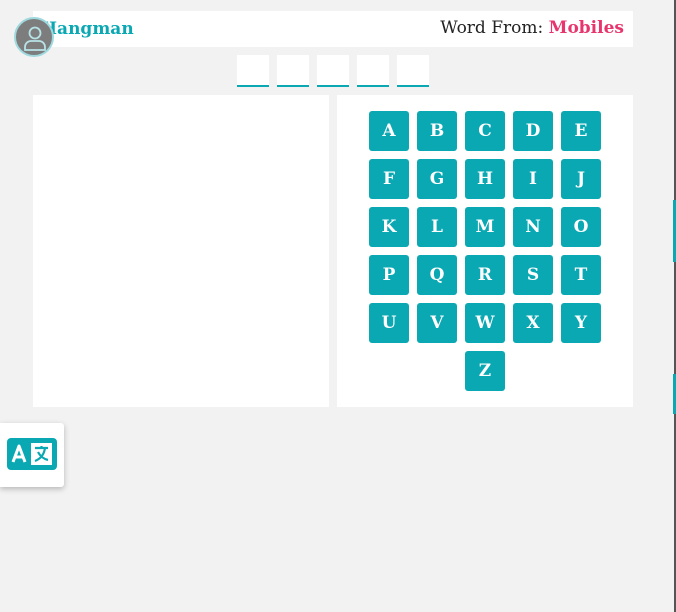  I want to click on word-slots, so click(333, 71).